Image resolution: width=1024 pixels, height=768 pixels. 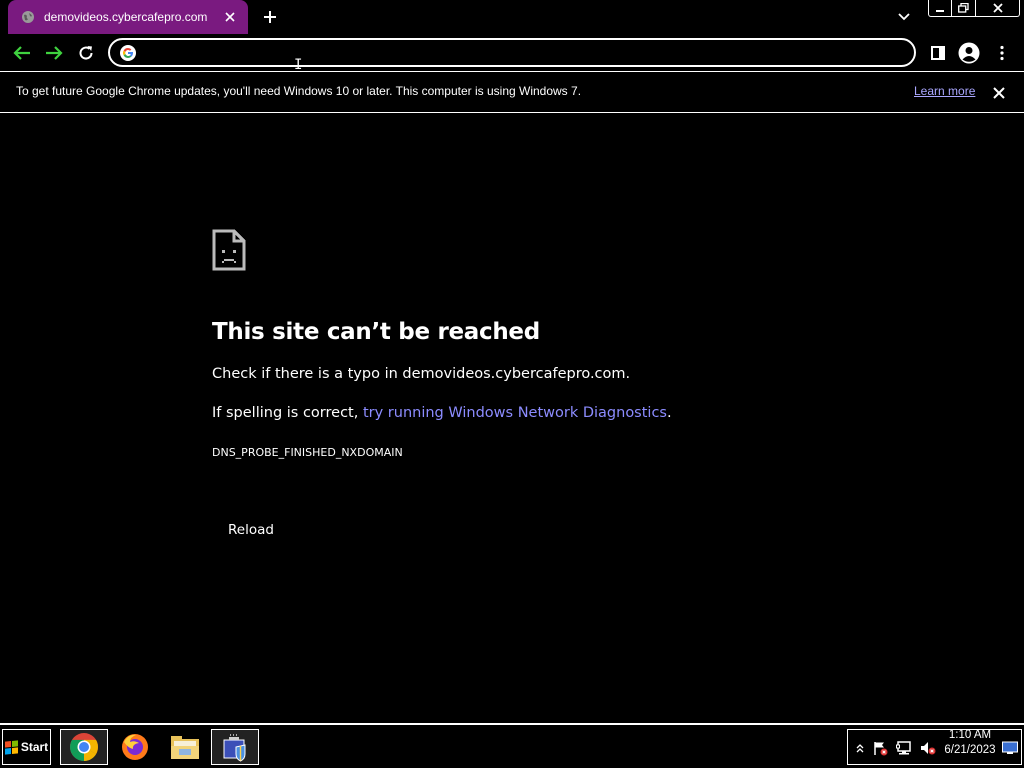 I want to click on network-icon, so click(x=904, y=748).